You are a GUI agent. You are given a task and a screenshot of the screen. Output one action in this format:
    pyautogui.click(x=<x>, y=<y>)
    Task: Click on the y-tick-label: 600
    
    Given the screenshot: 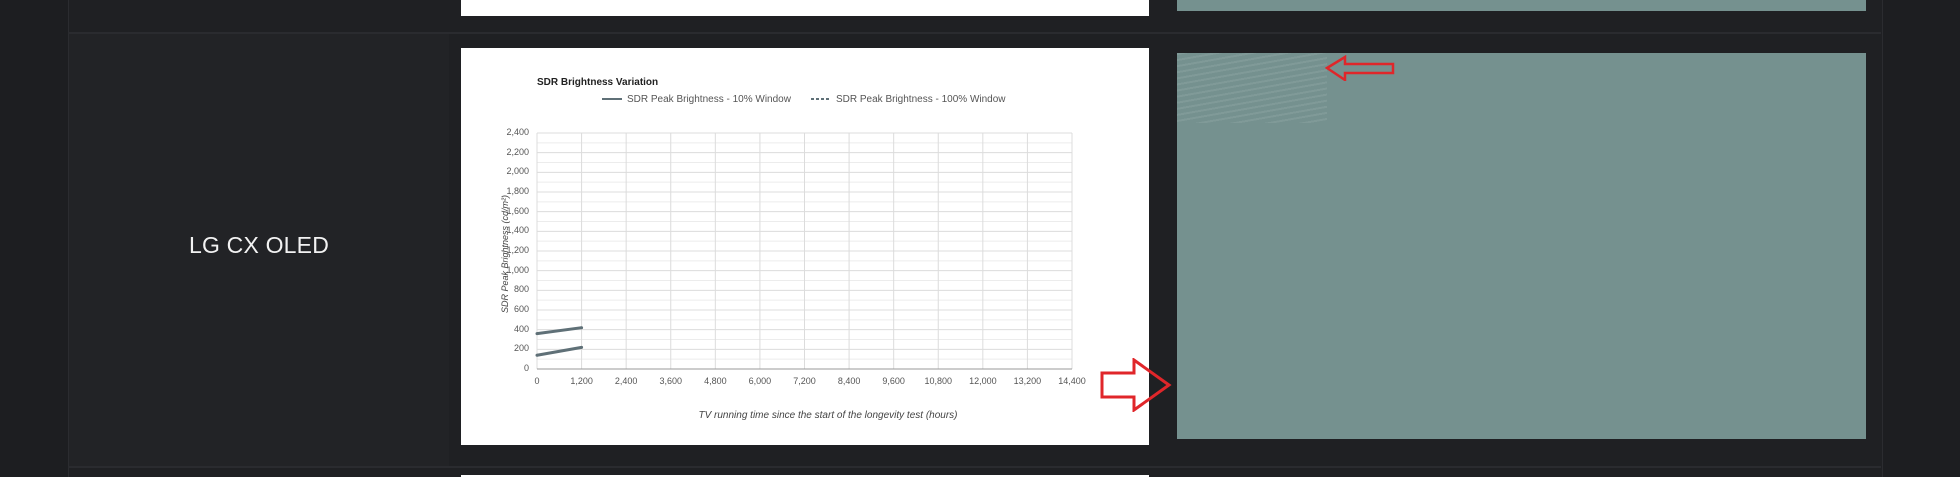 What is the action you would take?
    pyautogui.click(x=521, y=309)
    